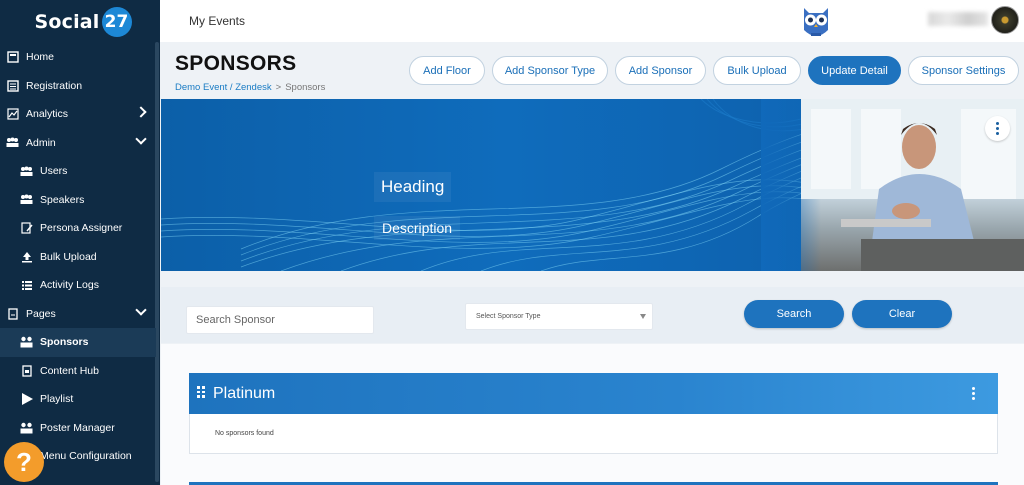 The width and height of the screenshot is (1024, 485). Describe the element at coordinates (854, 70) in the screenshot. I see `update-detail-button: Update Detail` at that location.